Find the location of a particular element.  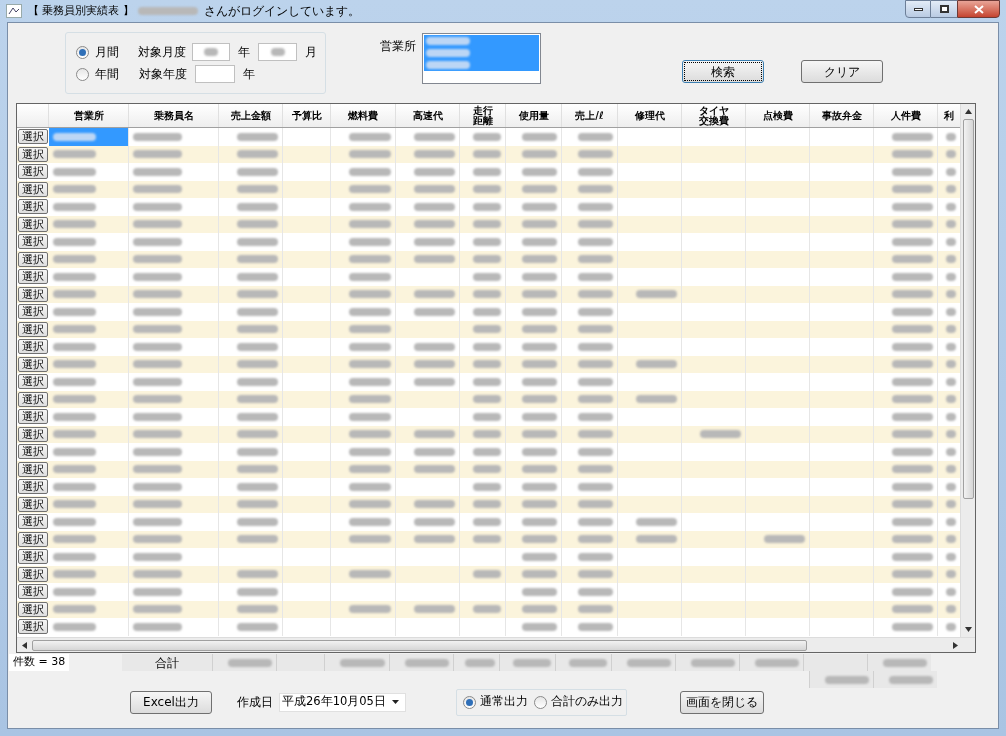

date-label: 作成日 is located at coordinates (255, 702).